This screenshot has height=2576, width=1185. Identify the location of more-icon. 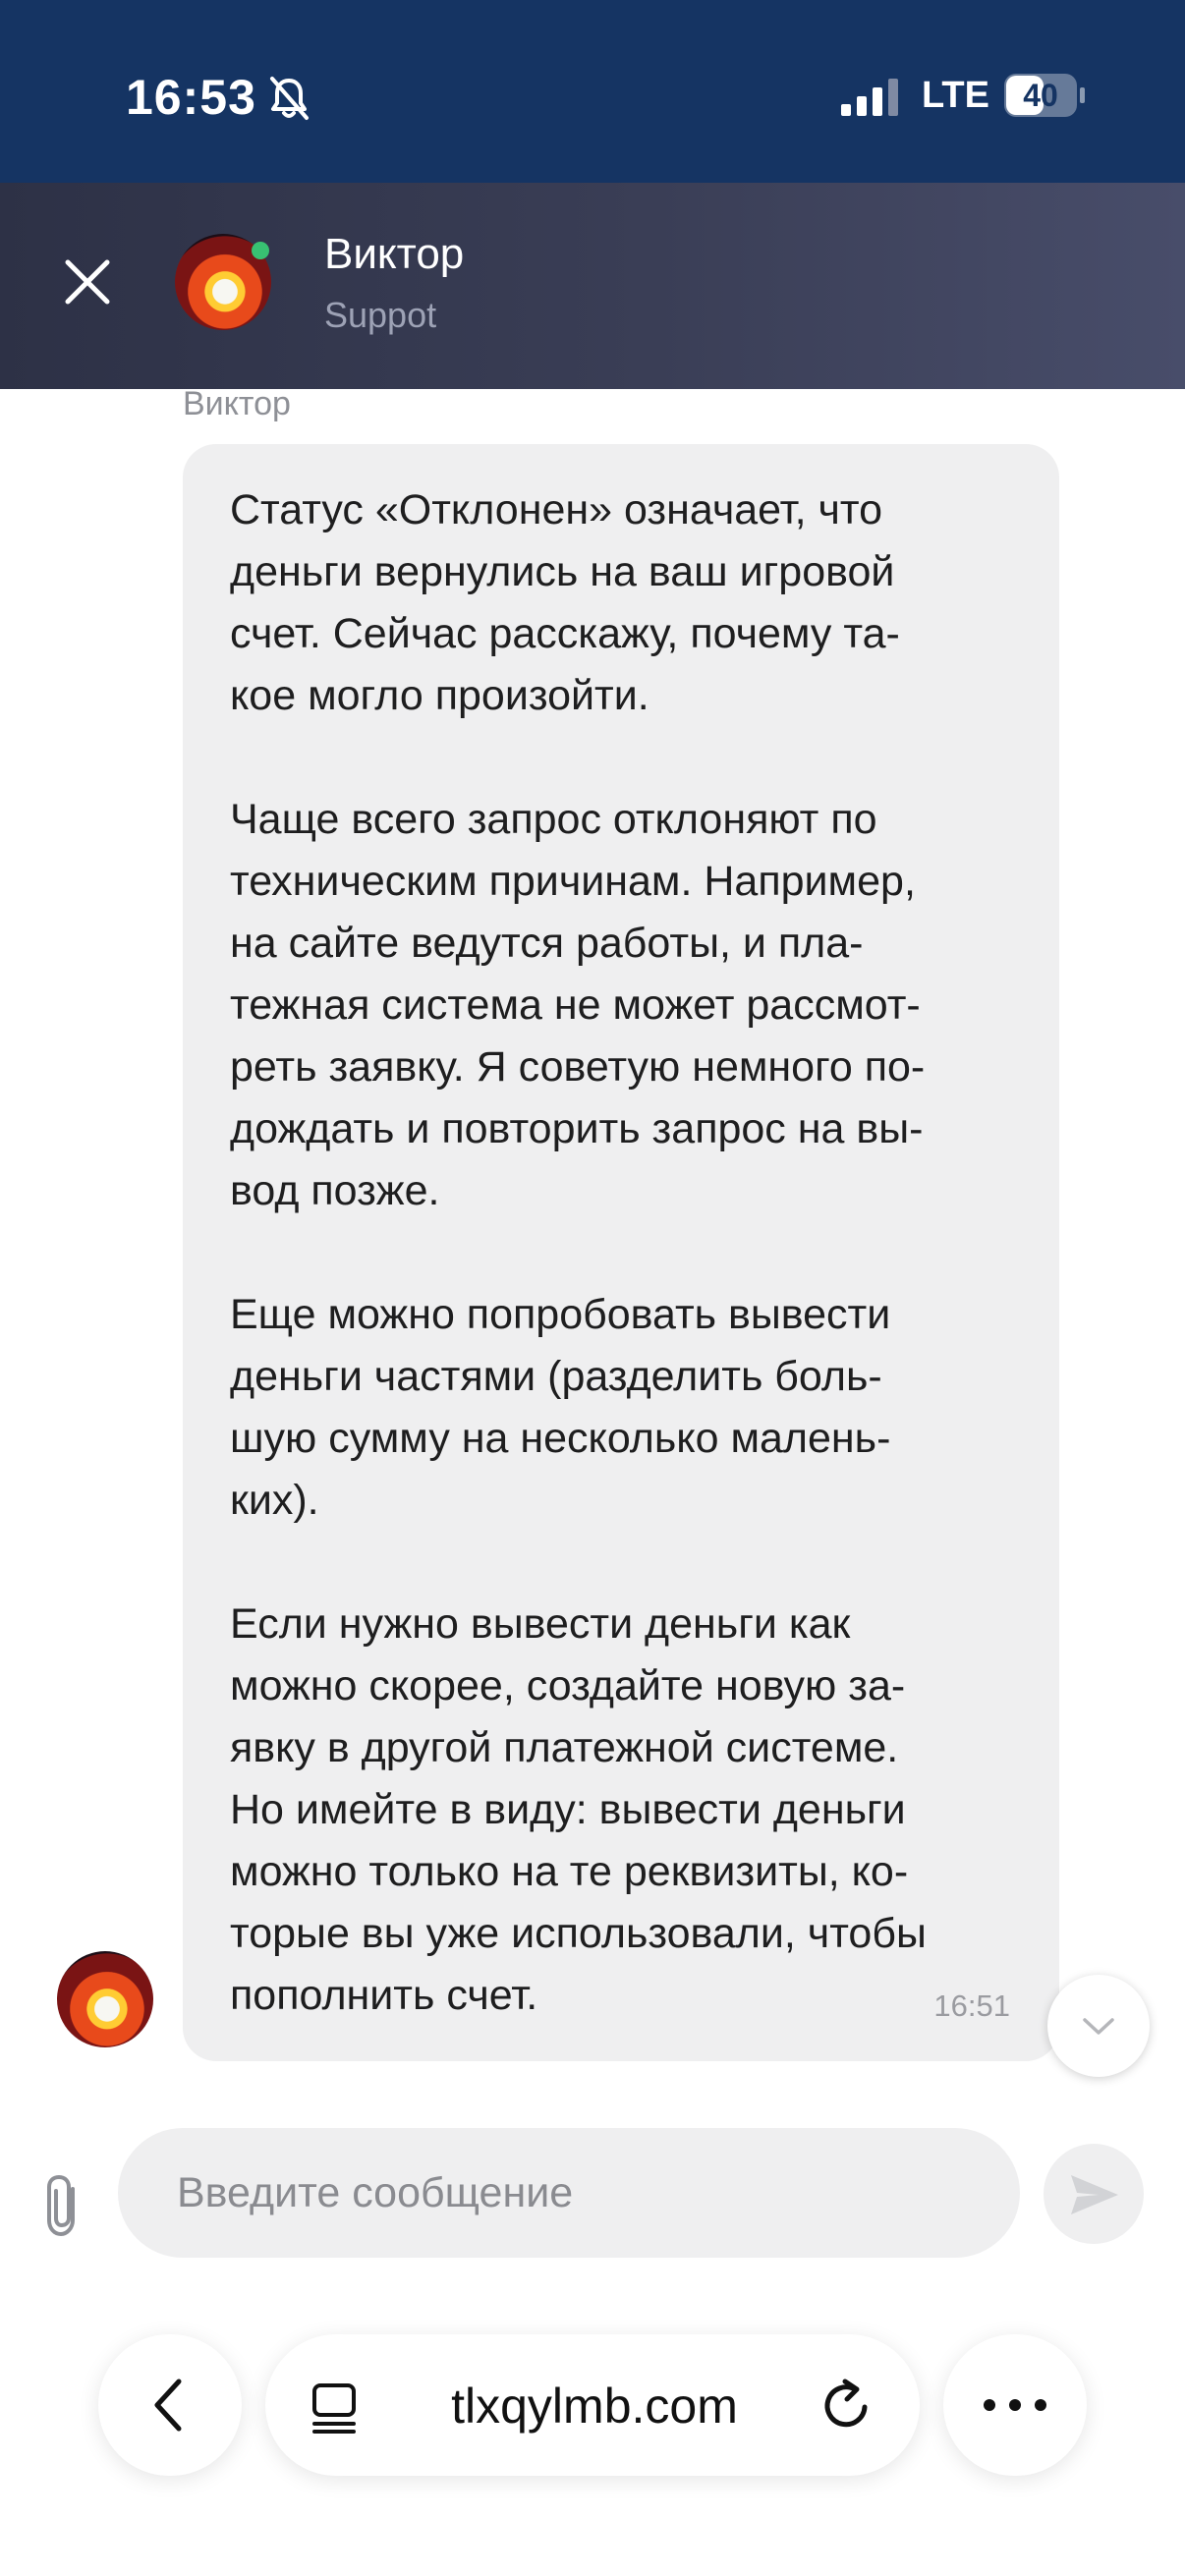
(1015, 2405).